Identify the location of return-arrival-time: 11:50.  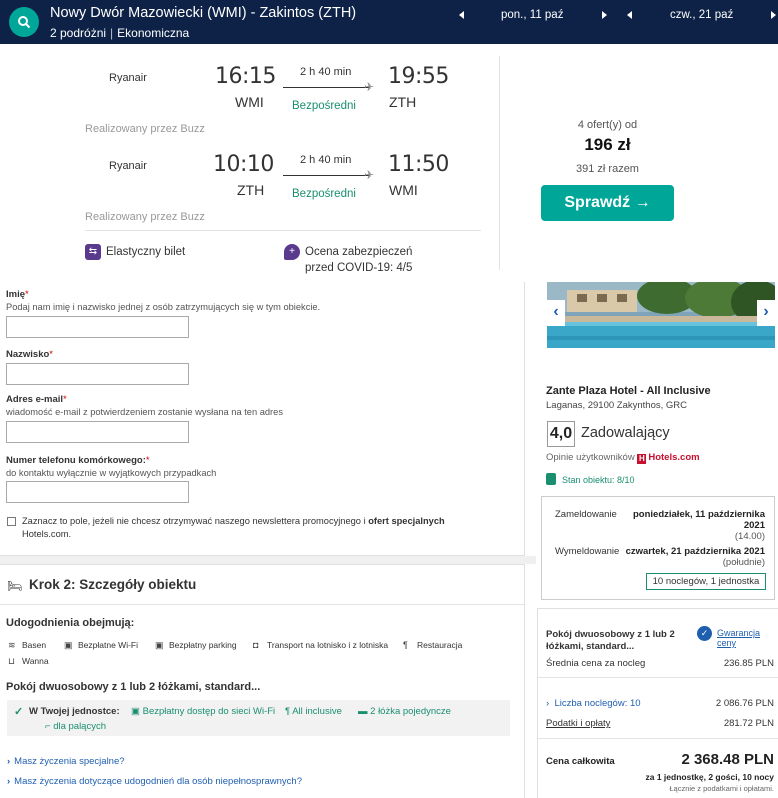
(418, 164).